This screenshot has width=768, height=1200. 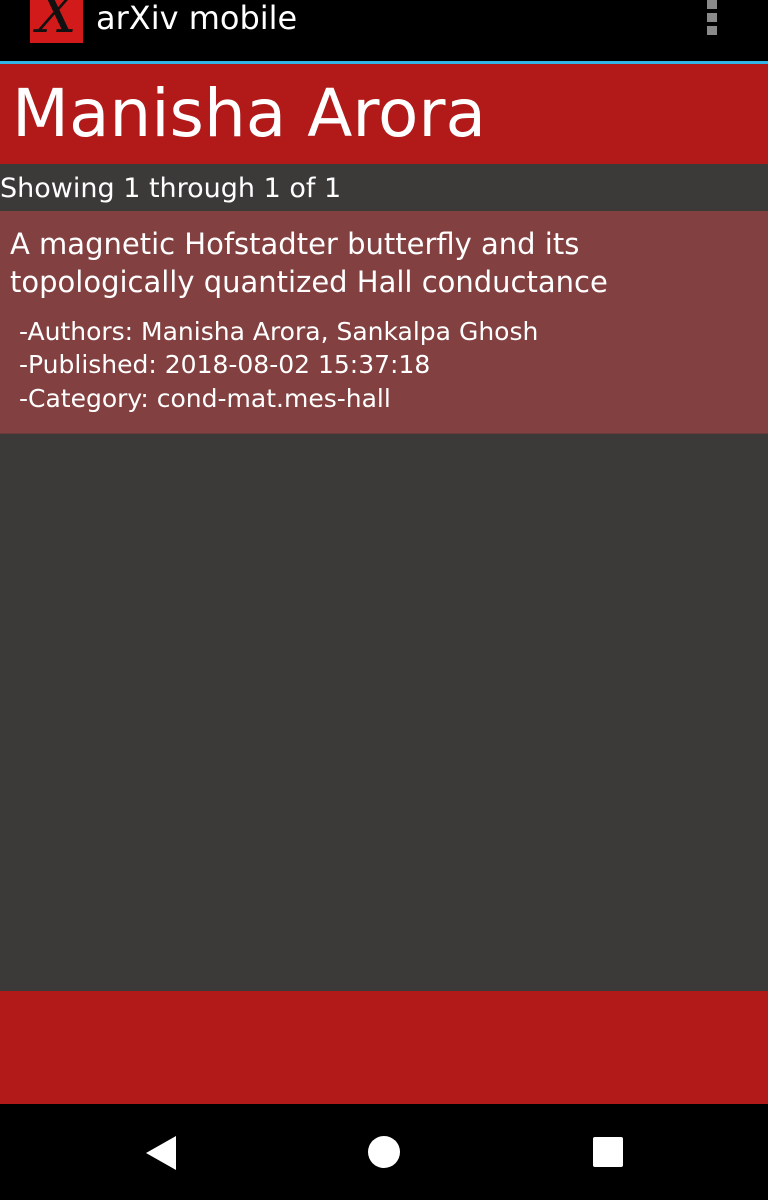 I want to click on overflow-menu-icon, so click(x=712, y=20).